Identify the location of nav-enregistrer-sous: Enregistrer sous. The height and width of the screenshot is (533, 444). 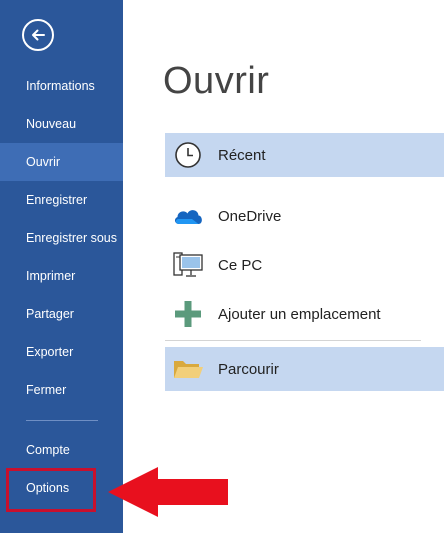
(61, 238).